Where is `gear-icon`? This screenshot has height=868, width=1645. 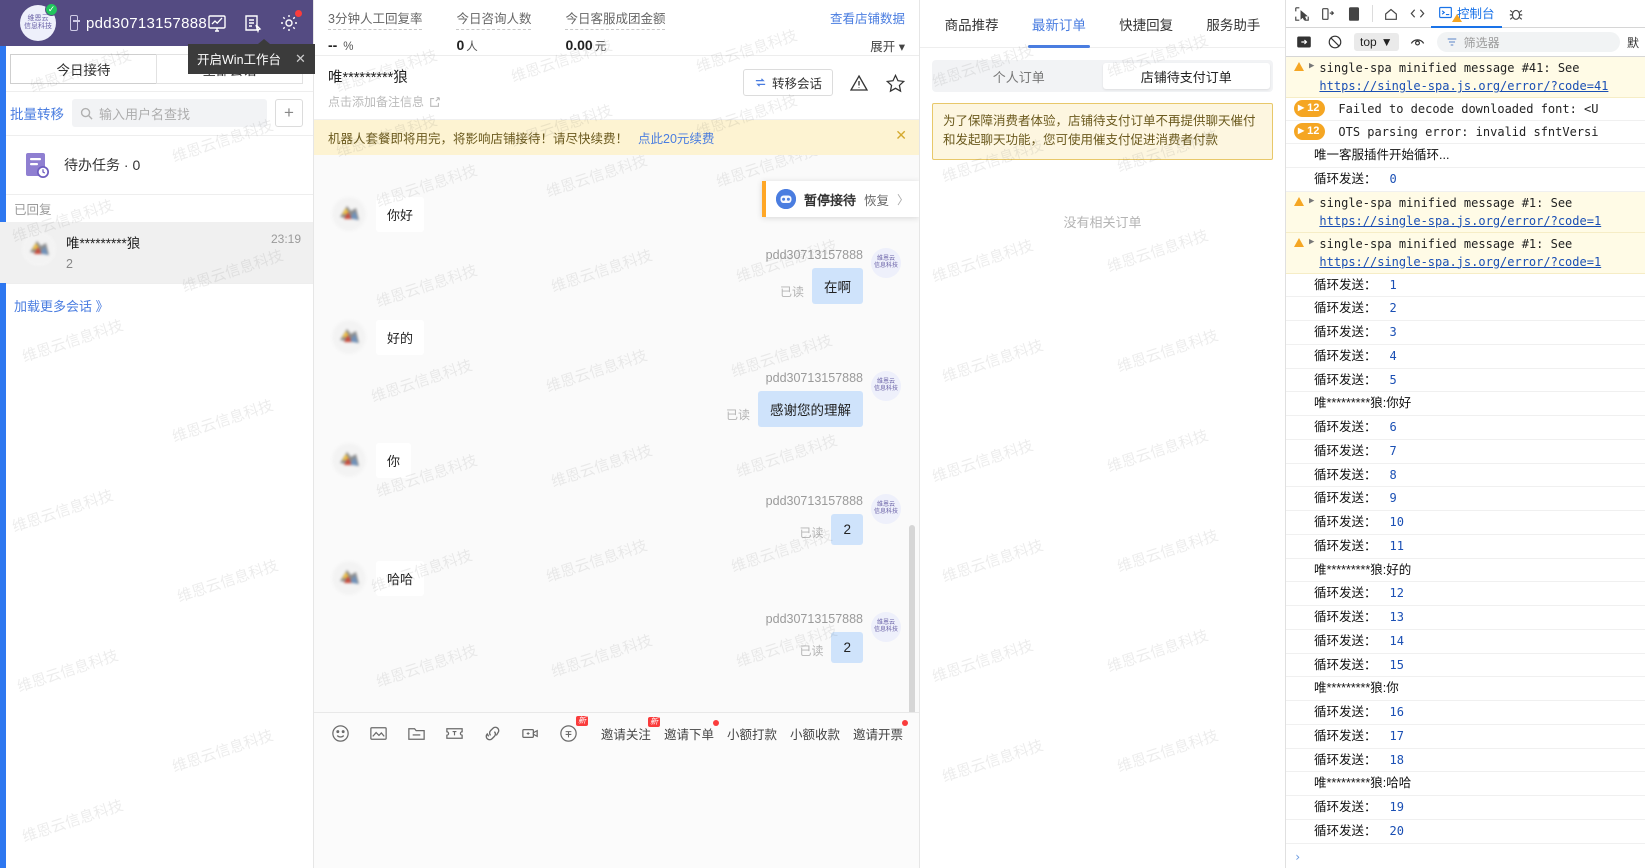
gear-icon is located at coordinates (290, 21).